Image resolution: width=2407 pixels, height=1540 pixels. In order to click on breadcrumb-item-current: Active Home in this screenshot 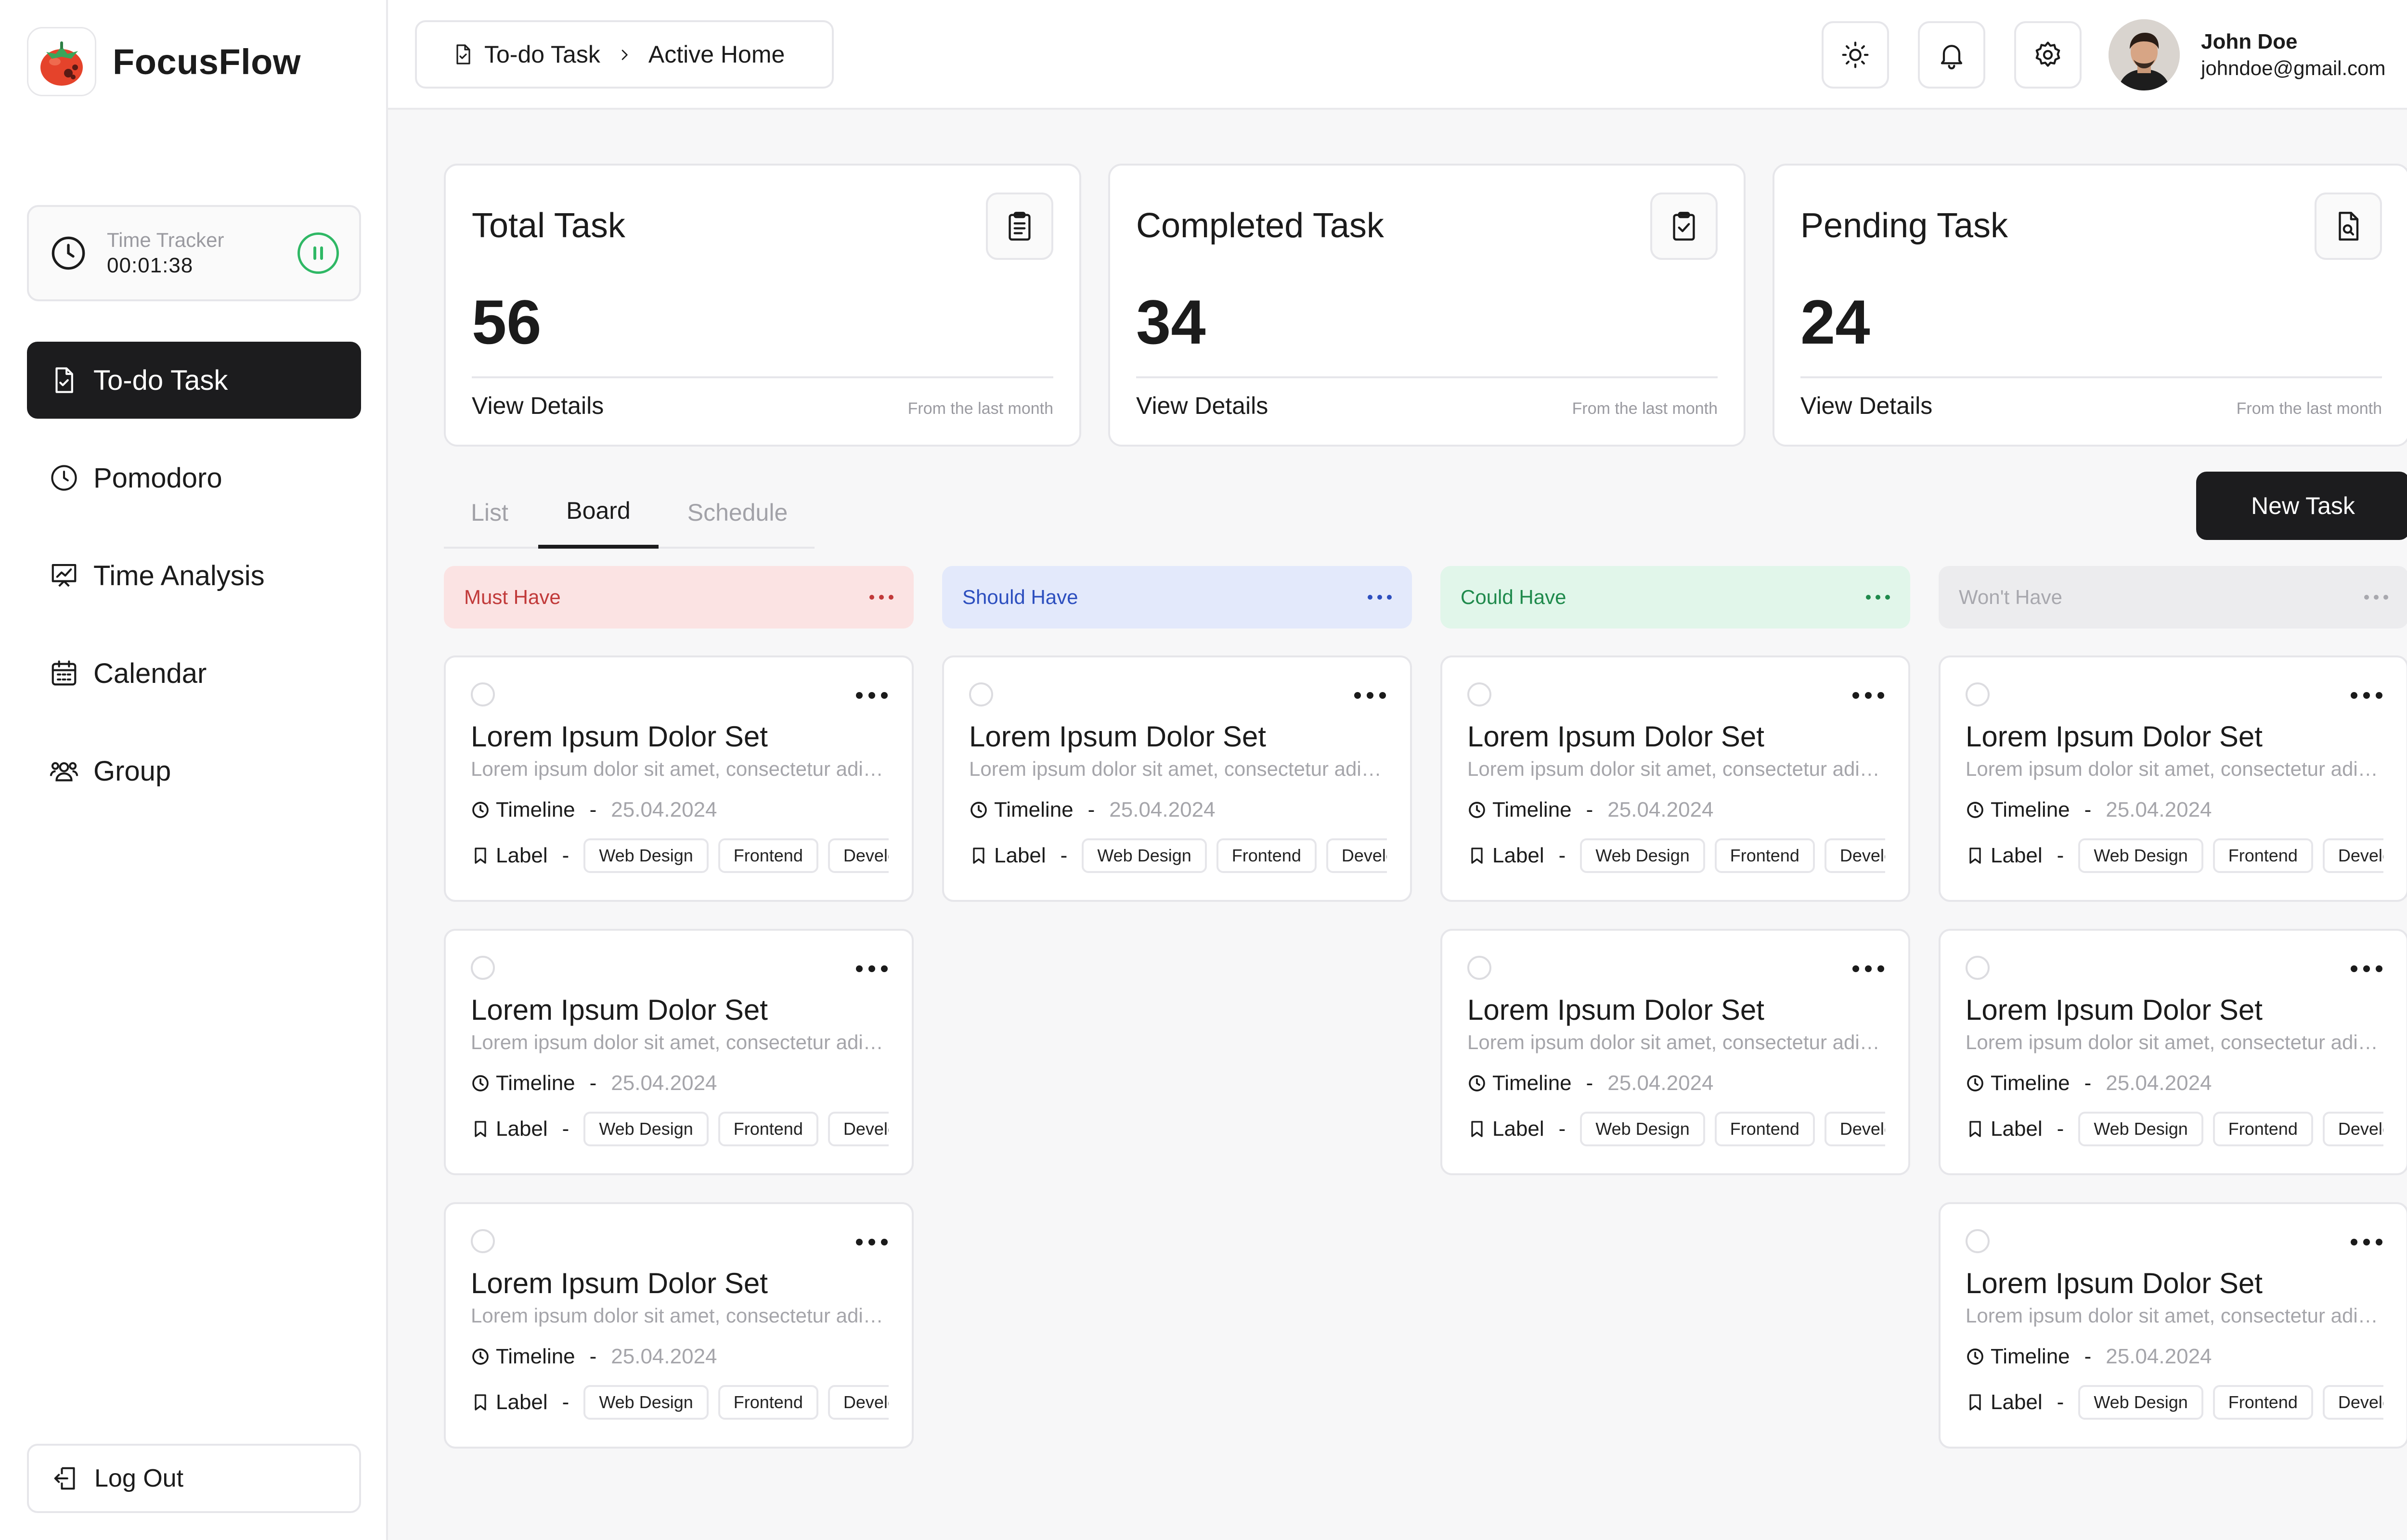, I will do `click(716, 54)`.